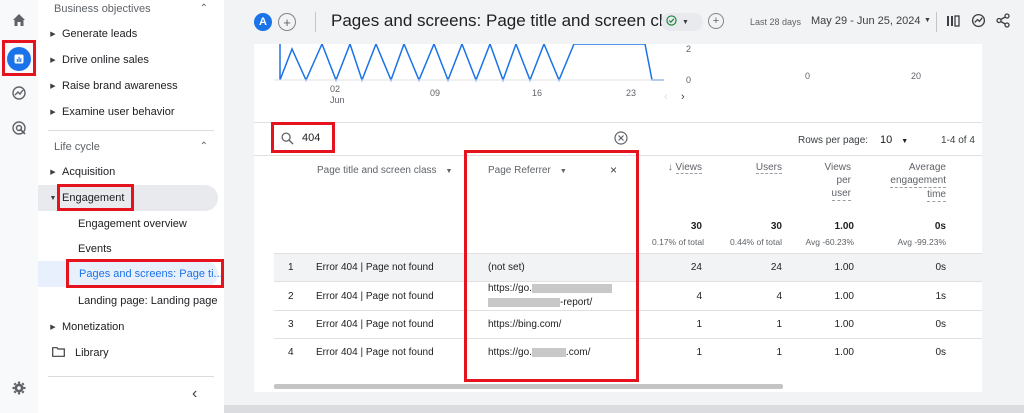 This screenshot has width=1024, height=413. I want to click on row-index: 4, so click(291, 352).